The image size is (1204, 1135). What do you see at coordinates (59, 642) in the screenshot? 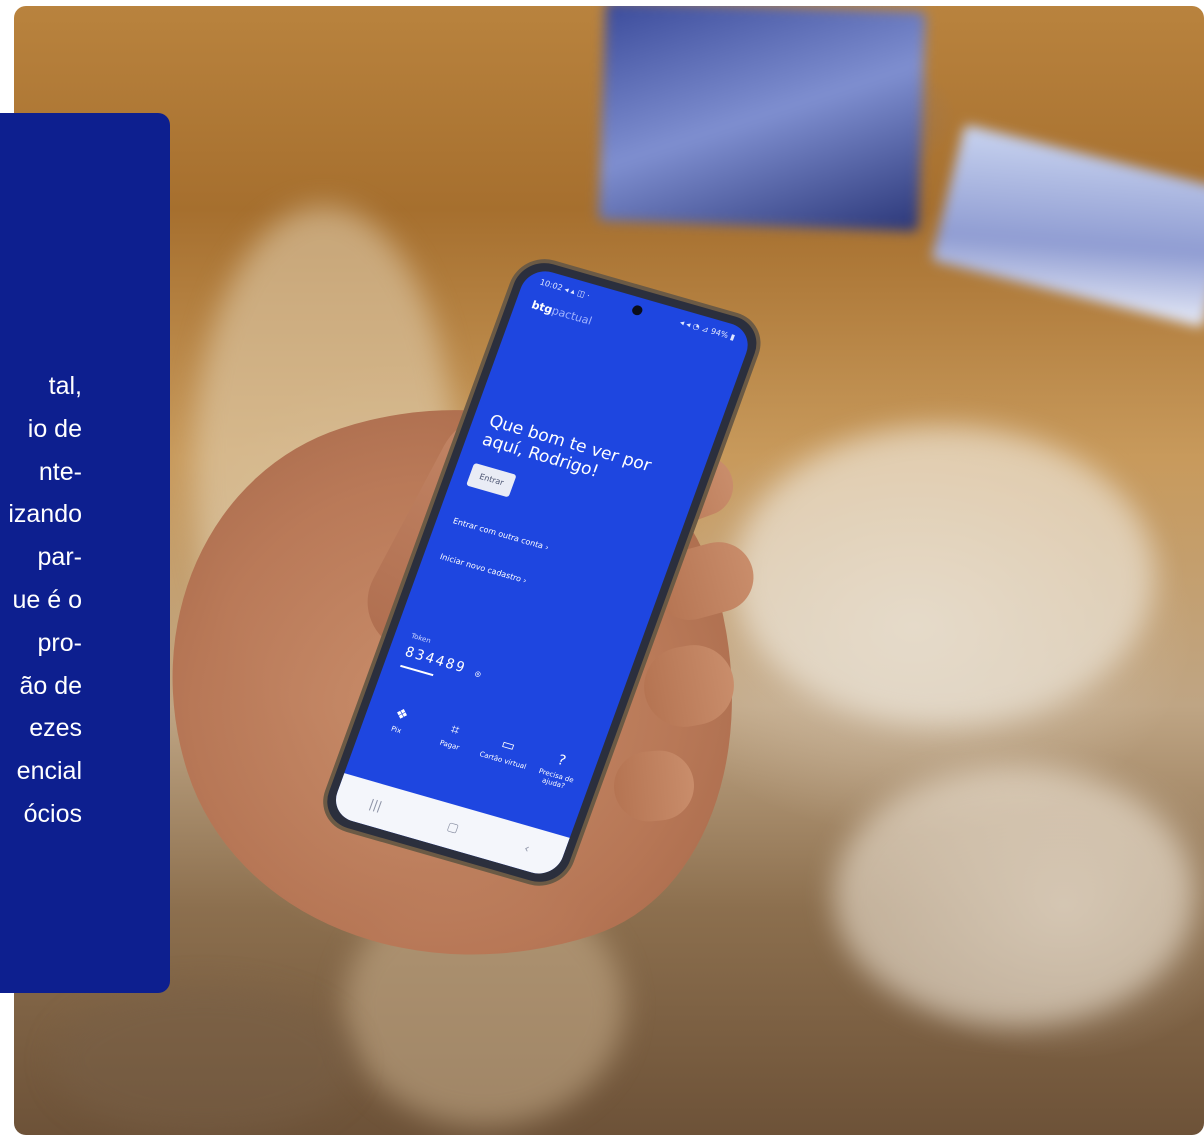
I see `card-line: pro-` at bounding box center [59, 642].